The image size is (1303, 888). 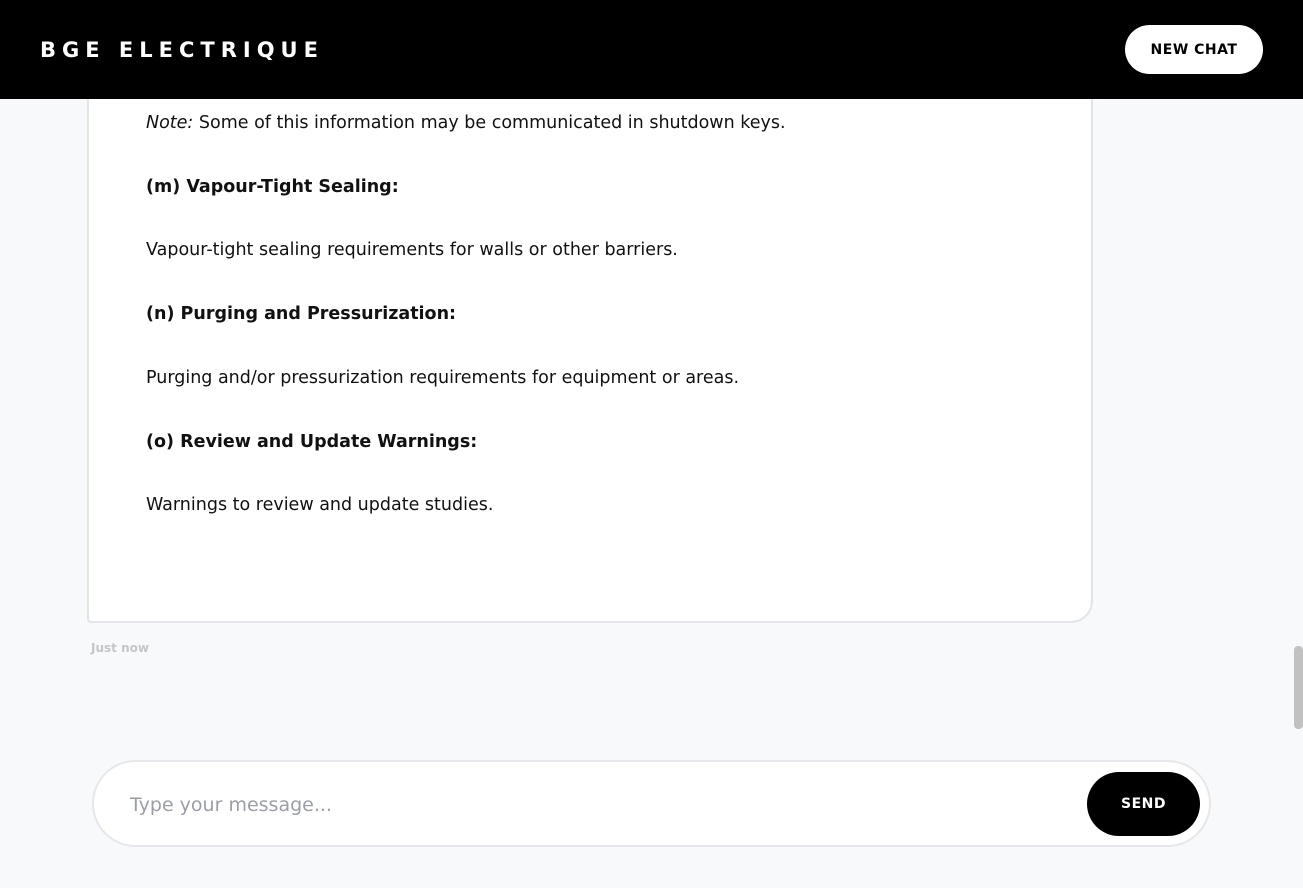 What do you see at coordinates (182, 49) in the screenshot?
I see `brand-title: BGE ELECTRIQUE` at bounding box center [182, 49].